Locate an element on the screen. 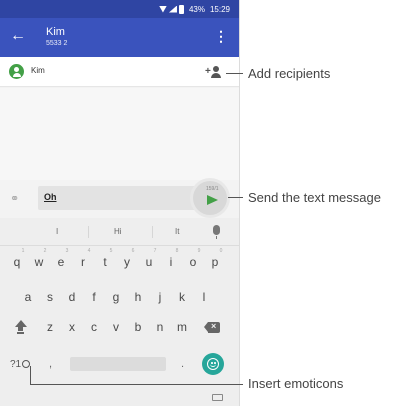 Image resolution: width=393 pixels, height=406 pixels. callout-line-add is located at coordinates (234, 73).